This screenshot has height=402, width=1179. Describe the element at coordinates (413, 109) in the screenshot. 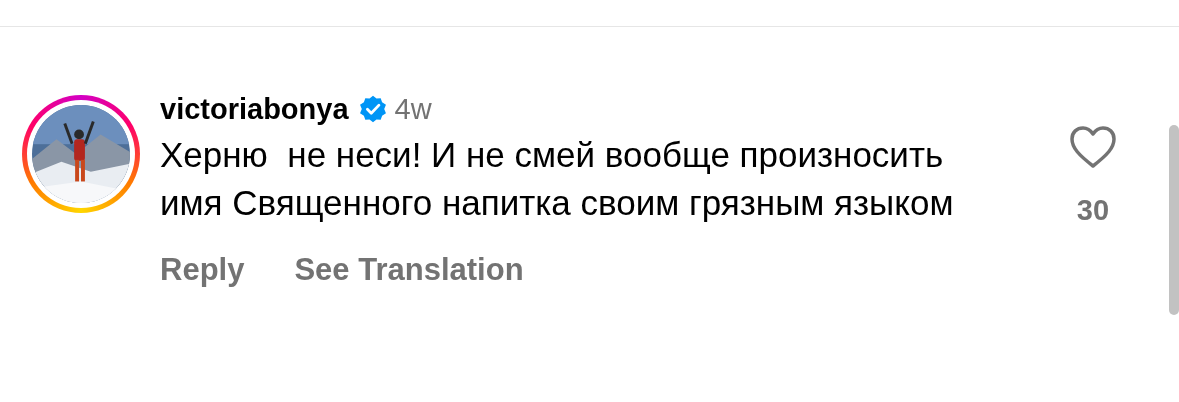

I see `timestamp: 4w` at that location.